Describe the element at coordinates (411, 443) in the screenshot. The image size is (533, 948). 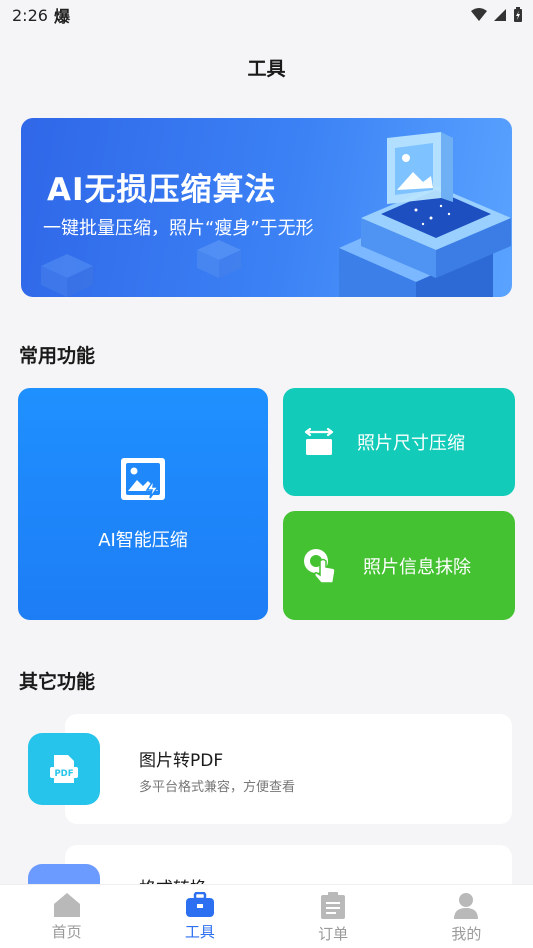
I see `photo-resize-label: 照片尺寸压缩` at that location.